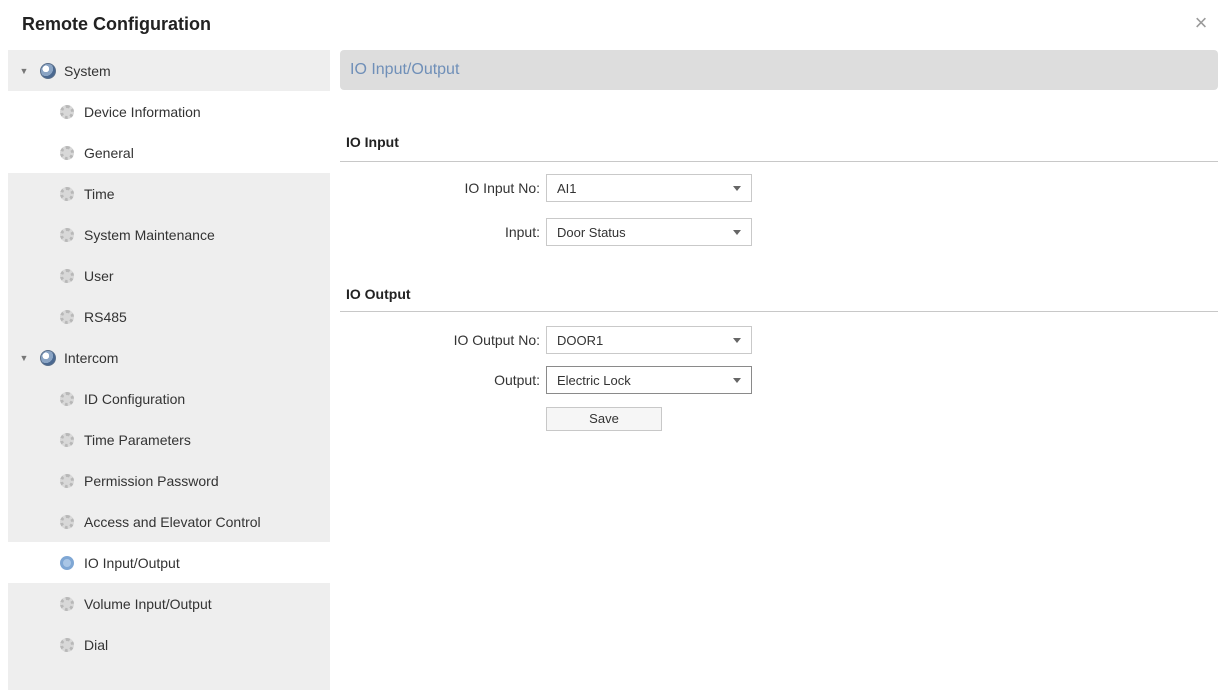 The width and height of the screenshot is (1228, 695). What do you see at coordinates (172, 521) in the screenshot?
I see `sidebar-item-label: Access and Elevator Control` at bounding box center [172, 521].